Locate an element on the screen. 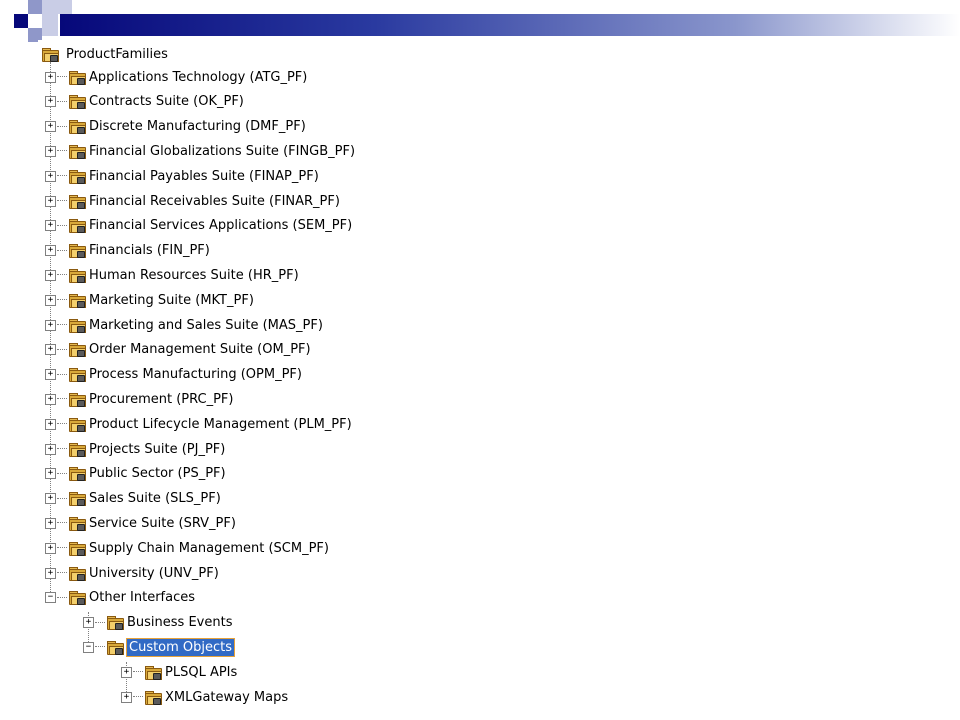 This screenshot has width=960, height=720. tree-node-label: PLSQL APIs is located at coordinates (201, 672).